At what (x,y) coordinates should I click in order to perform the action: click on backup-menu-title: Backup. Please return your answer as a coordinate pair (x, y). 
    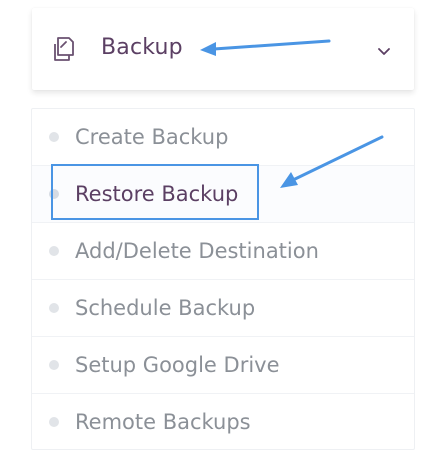
    Looking at the image, I should click on (142, 47).